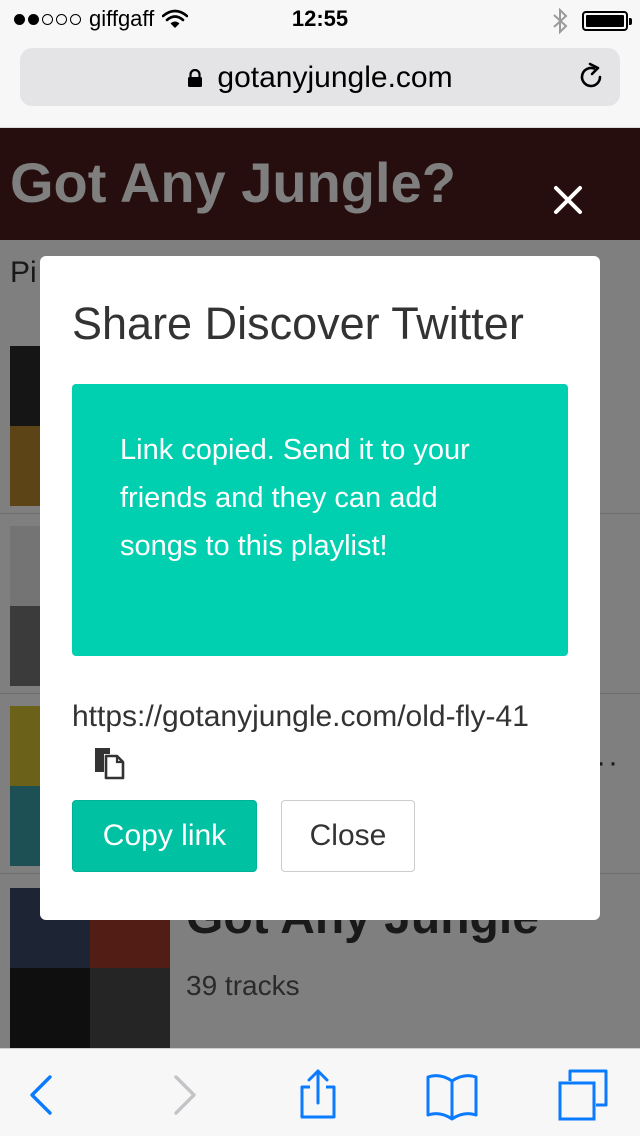  What do you see at coordinates (184, 1095) in the screenshot?
I see `forward-icon` at bounding box center [184, 1095].